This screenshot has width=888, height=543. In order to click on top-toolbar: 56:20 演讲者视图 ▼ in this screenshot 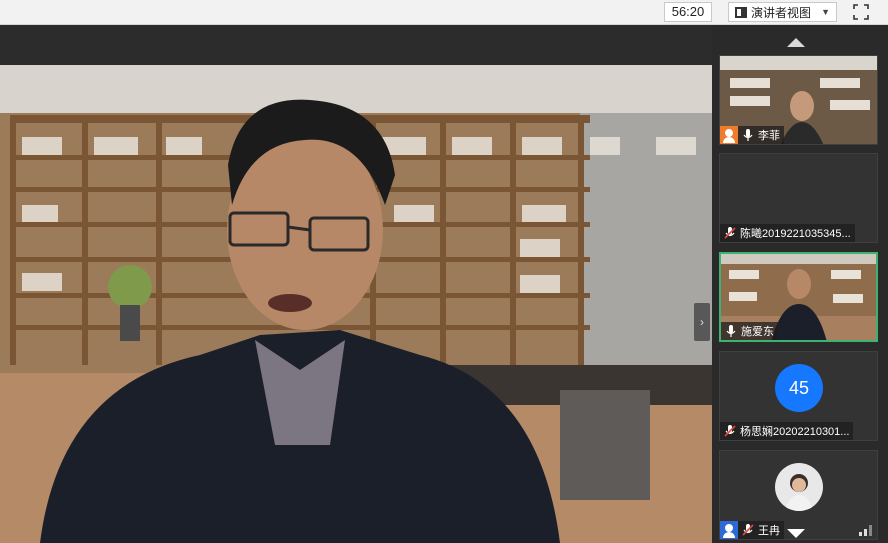, I will do `click(444, 12)`.